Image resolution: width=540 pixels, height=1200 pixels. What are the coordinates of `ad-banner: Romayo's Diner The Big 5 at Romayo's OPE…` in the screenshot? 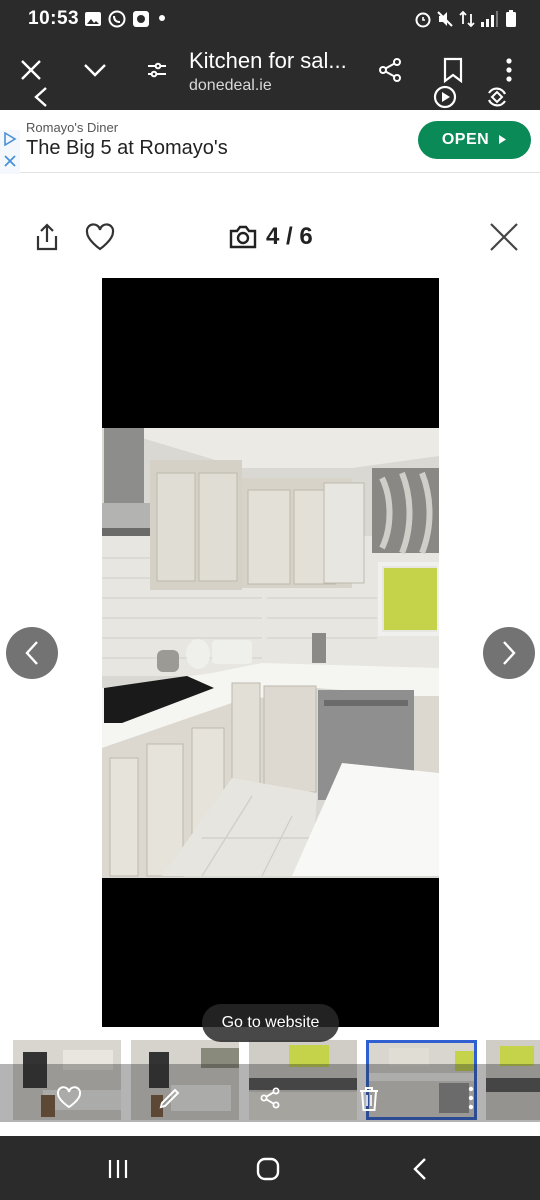 It's located at (270, 142).